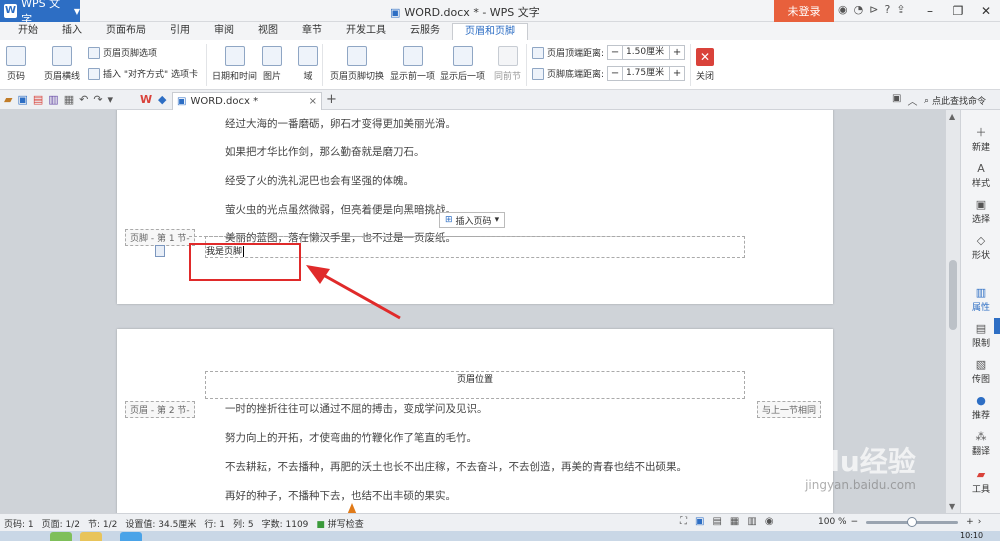 The image size is (1000, 541). I want to click on panel-collapse-handle, so click(997, 326).